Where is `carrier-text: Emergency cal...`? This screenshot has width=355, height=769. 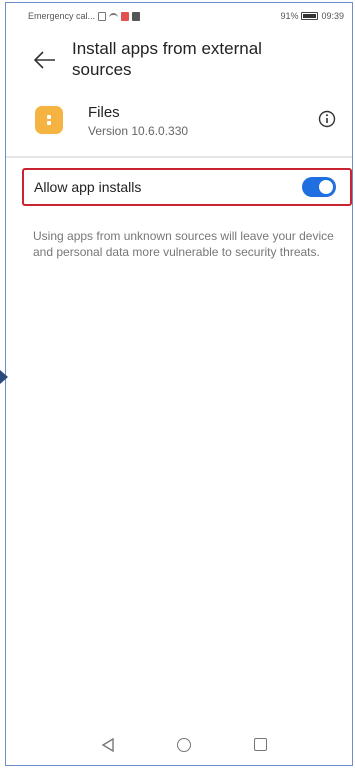 carrier-text: Emergency cal... is located at coordinates (62, 16).